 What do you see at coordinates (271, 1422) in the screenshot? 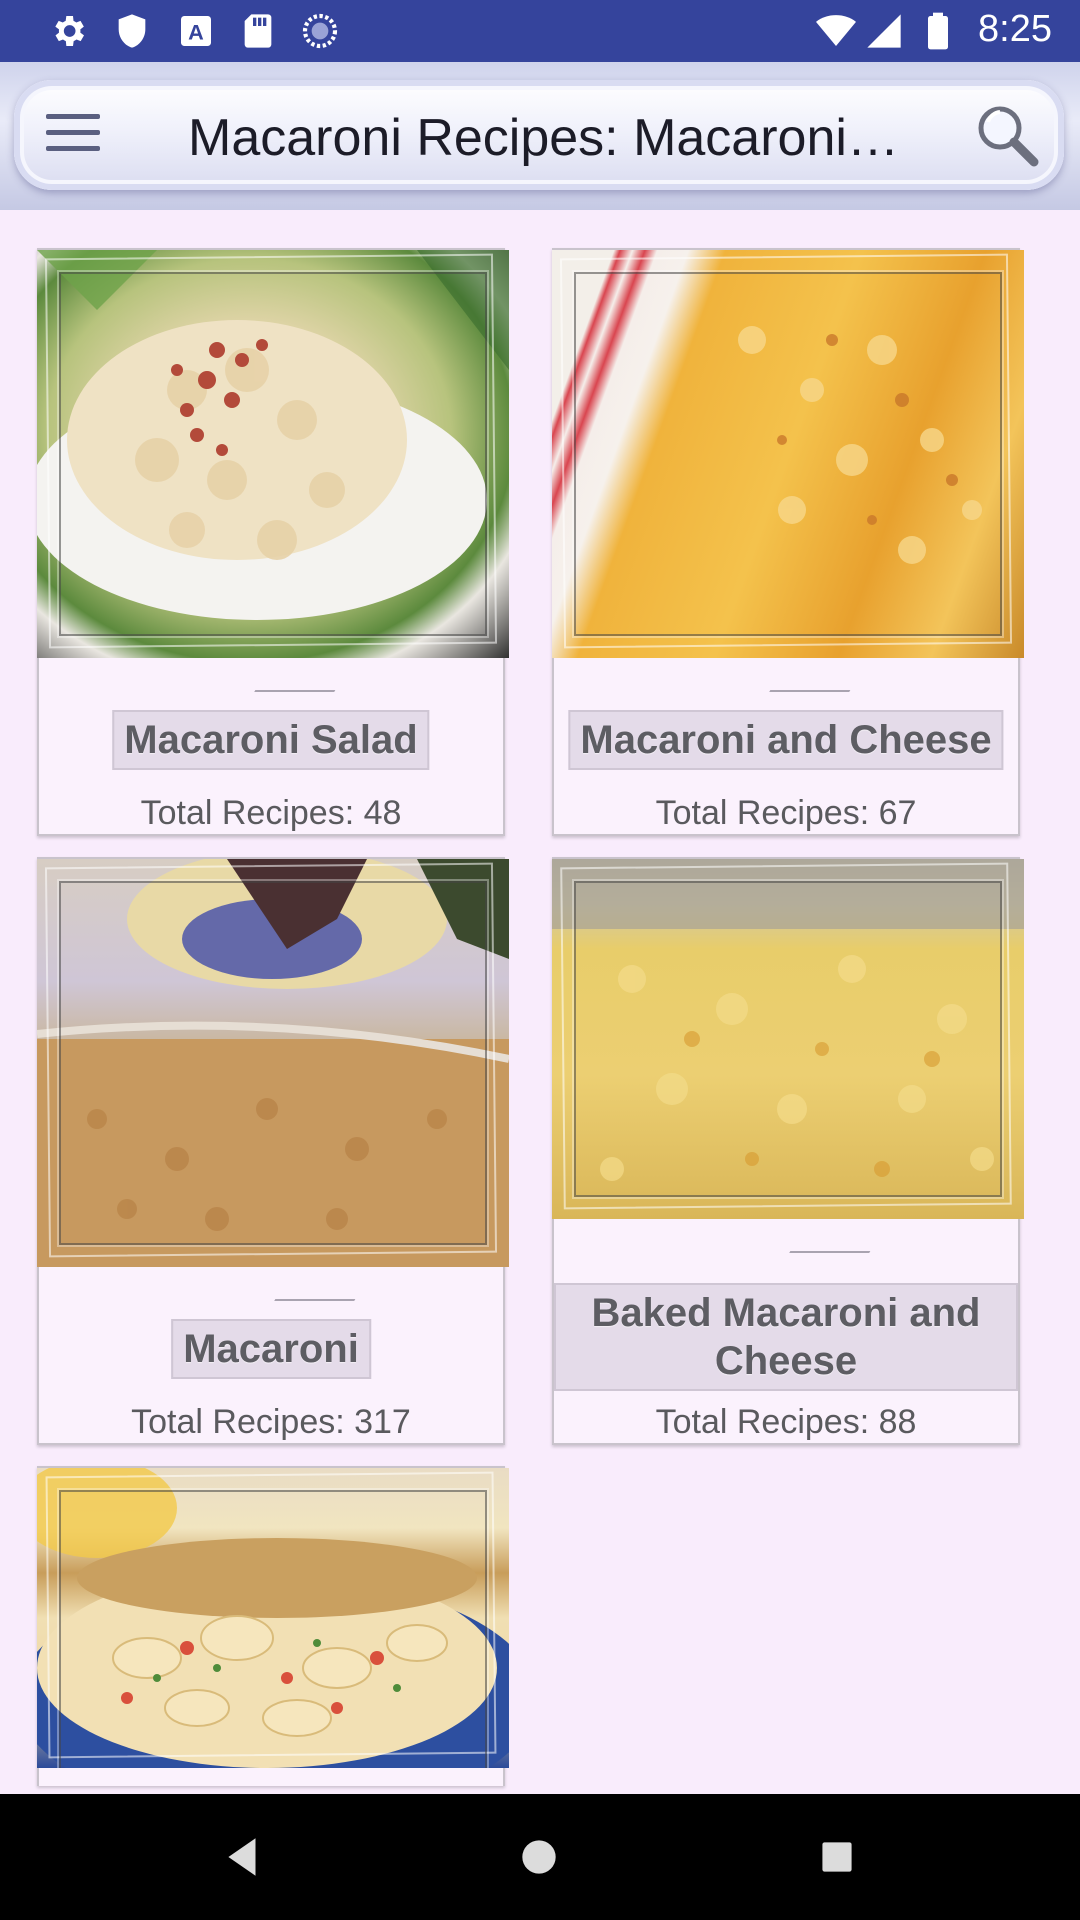
I see `recipe-count: Total Recipes: 317` at bounding box center [271, 1422].